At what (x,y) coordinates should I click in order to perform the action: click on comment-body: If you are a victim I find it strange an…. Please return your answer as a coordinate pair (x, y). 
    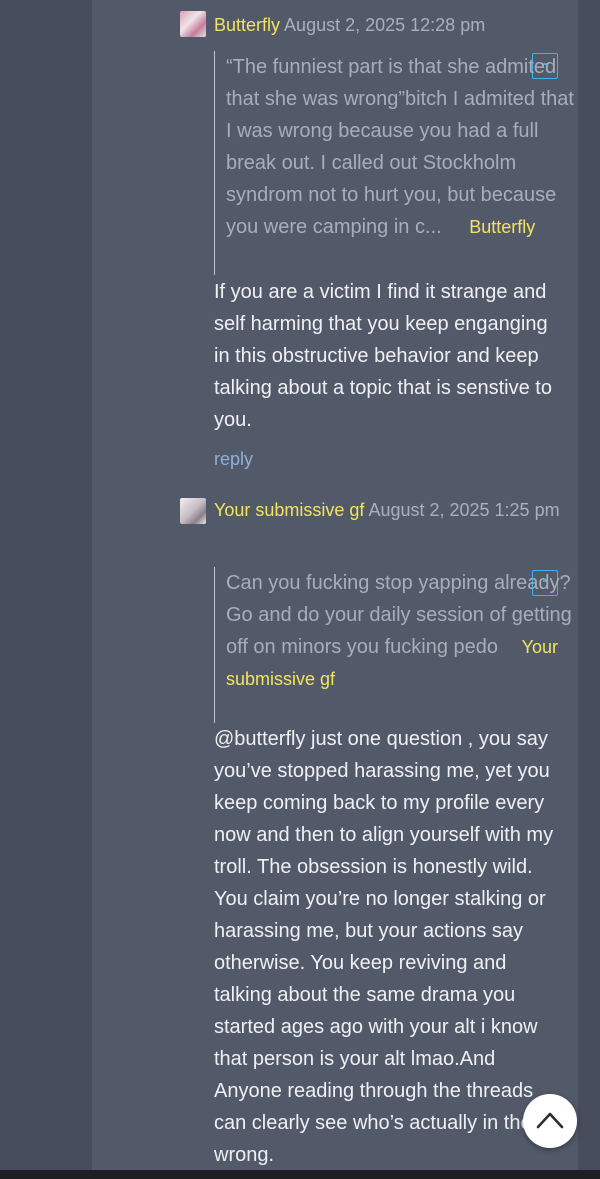
    Looking at the image, I should click on (383, 356).